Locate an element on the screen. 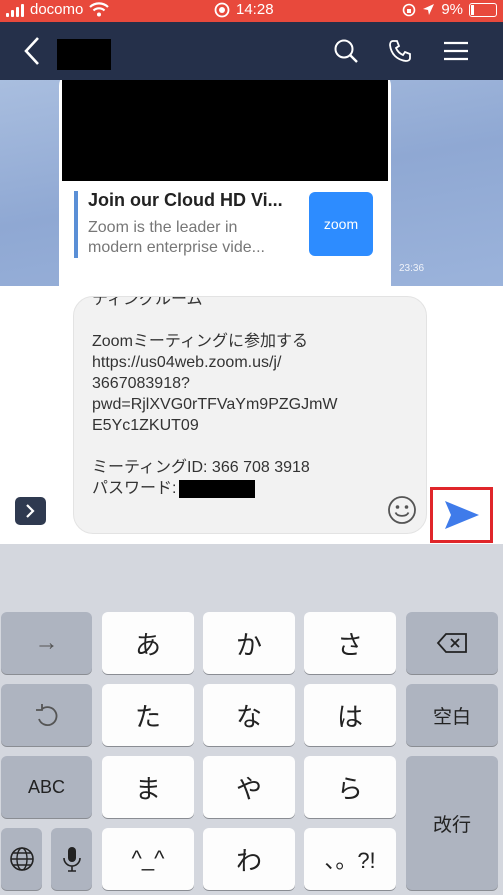 This screenshot has height=895, width=503. message-line: 3667083918? is located at coordinates (141, 383).